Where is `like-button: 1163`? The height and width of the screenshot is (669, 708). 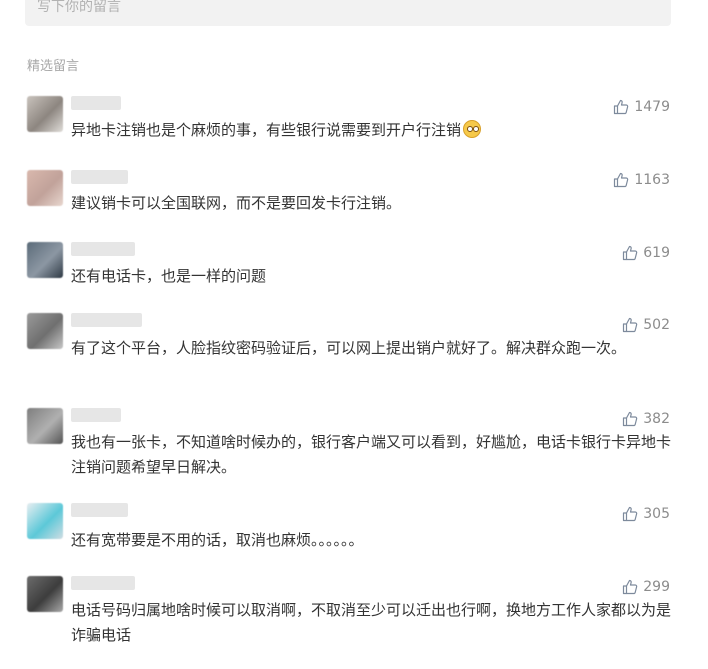
like-button: 1163 is located at coordinates (641, 180).